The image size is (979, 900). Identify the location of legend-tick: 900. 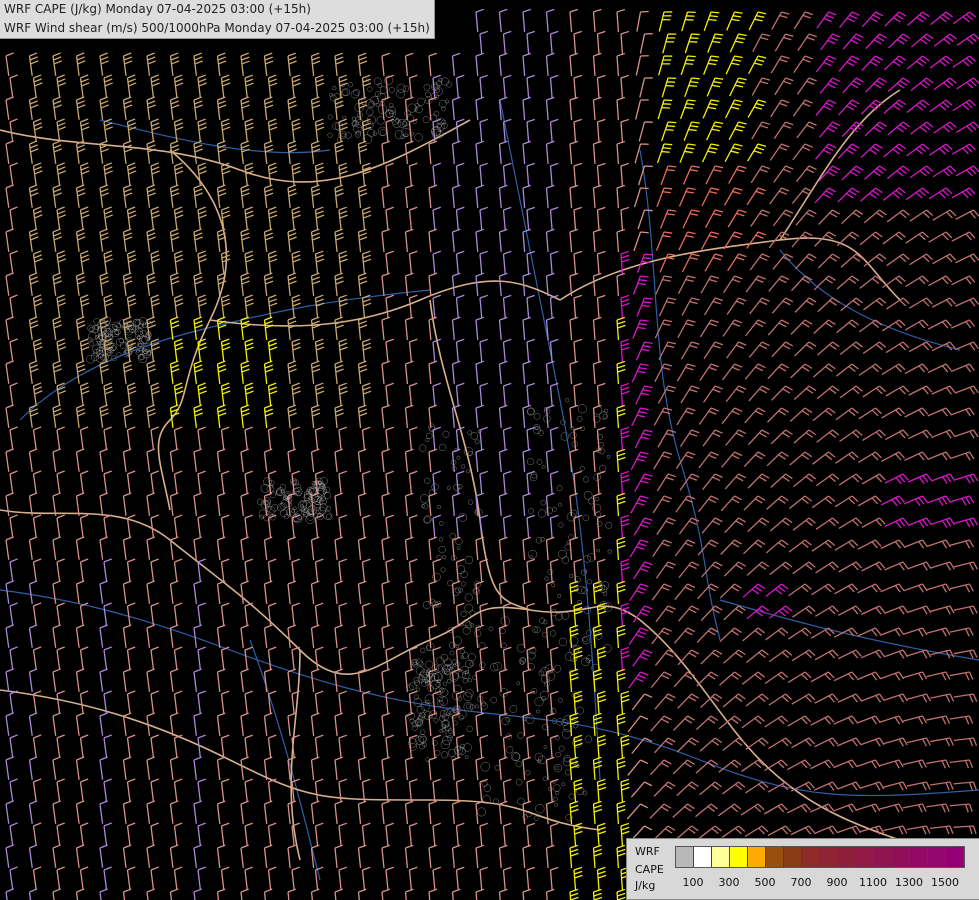
(837, 882).